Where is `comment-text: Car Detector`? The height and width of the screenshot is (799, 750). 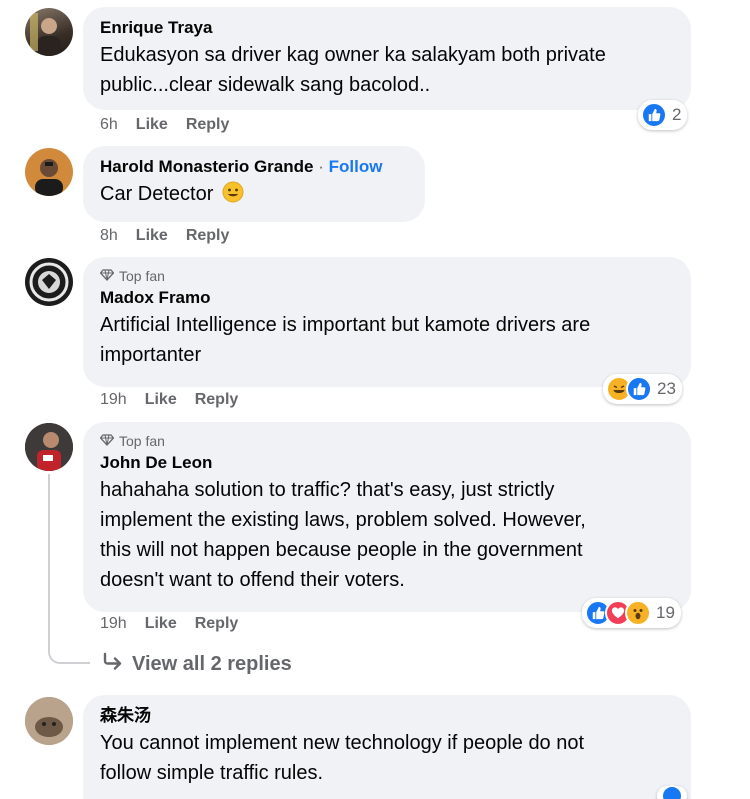
comment-text: Car Detector is located at coordinates (157, 194).